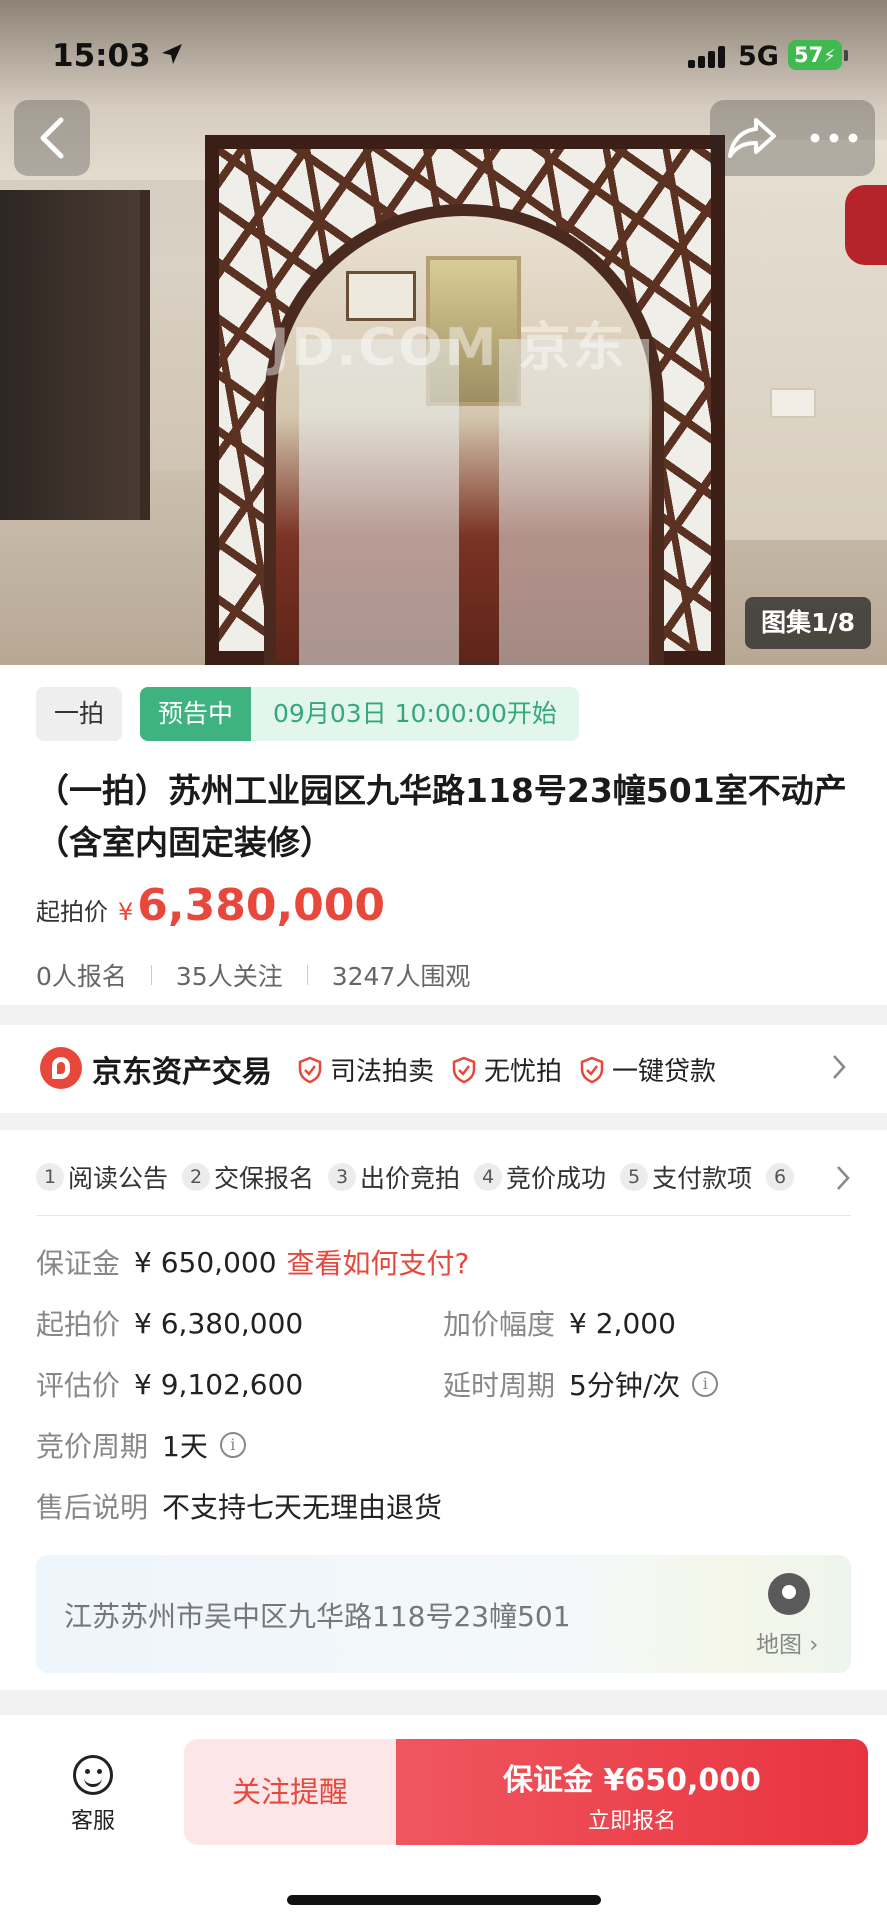 The height and width of the screenshot is (1920, 887). I want to click on location-arrow-icon, so click(172, 54).